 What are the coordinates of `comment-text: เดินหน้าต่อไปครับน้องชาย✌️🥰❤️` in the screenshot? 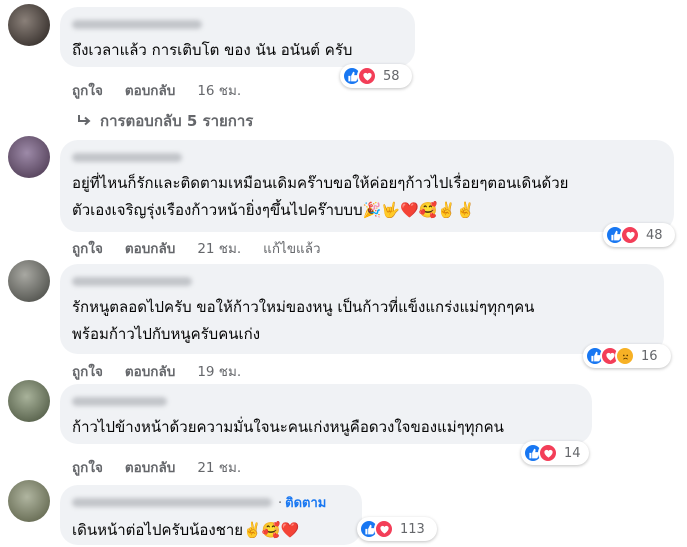 It's located at (186, 530).